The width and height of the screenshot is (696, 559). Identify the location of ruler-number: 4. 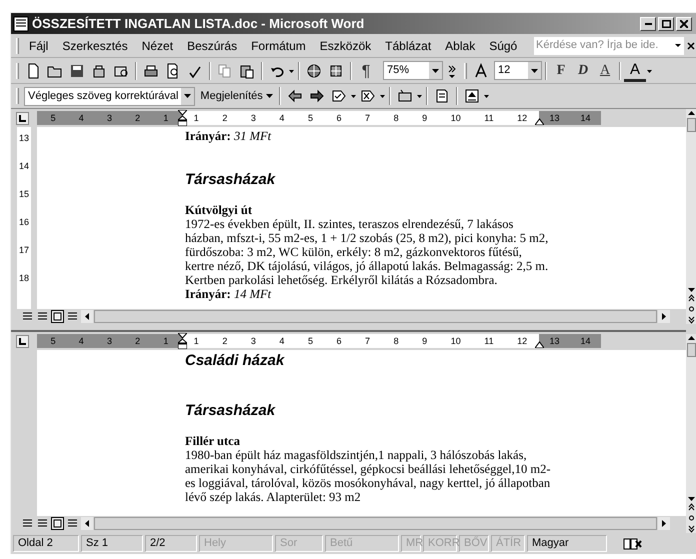
(81, 341).